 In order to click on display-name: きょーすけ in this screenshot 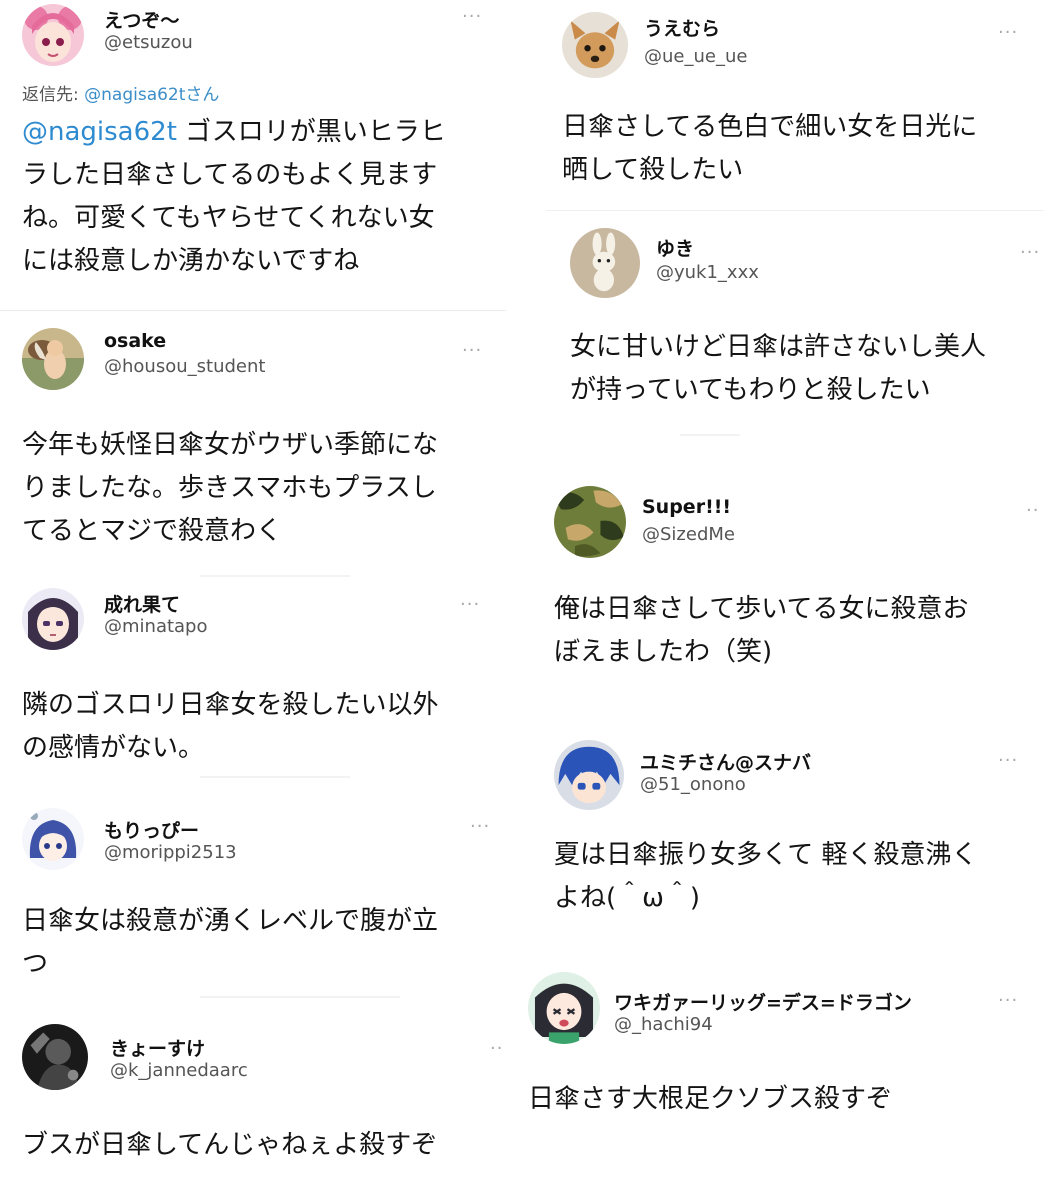, I will do `click(157, 1047)`.